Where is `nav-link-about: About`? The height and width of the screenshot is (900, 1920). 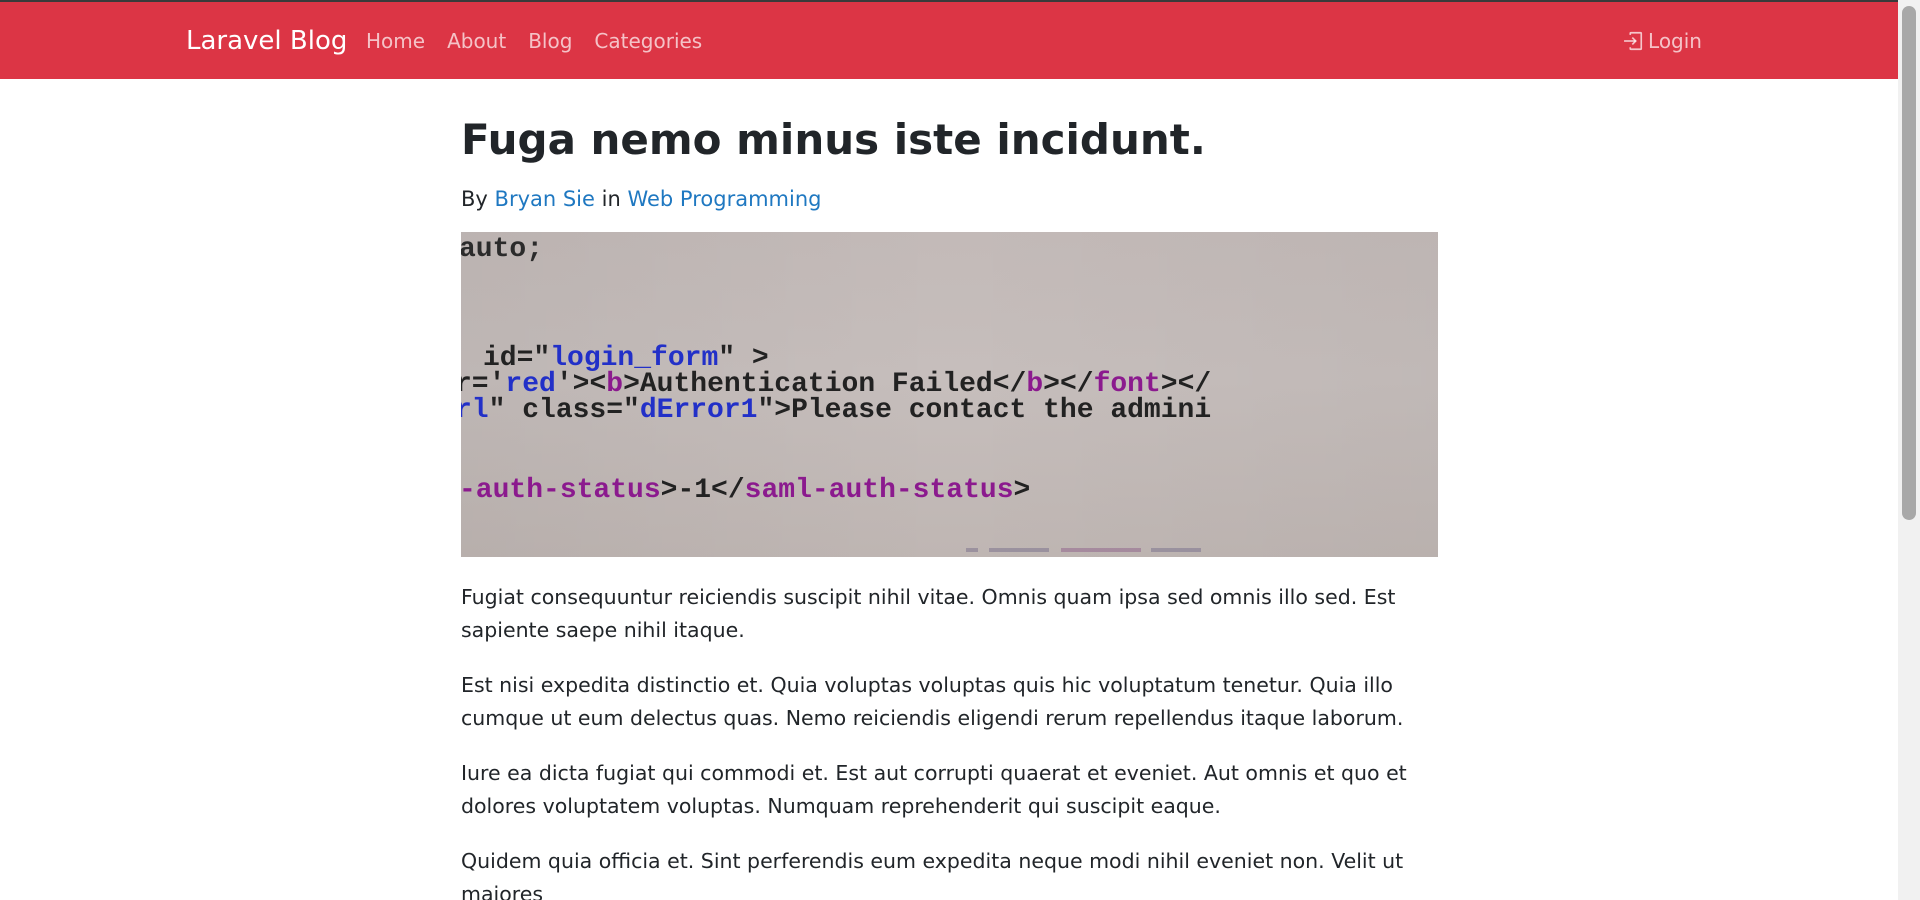
nav-link-about: About is located at coordinates (476, 41).